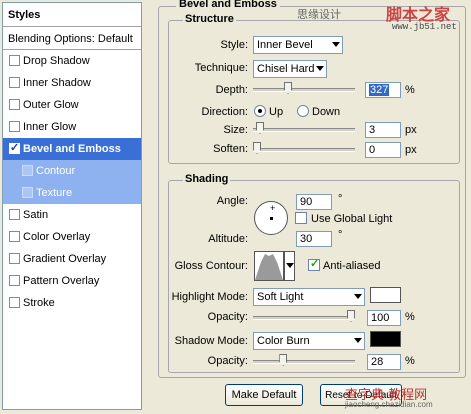 Image resolution: width=471 pixels, height=414 pixels. I want to click on styles-header: Styles, so click(72, 15).